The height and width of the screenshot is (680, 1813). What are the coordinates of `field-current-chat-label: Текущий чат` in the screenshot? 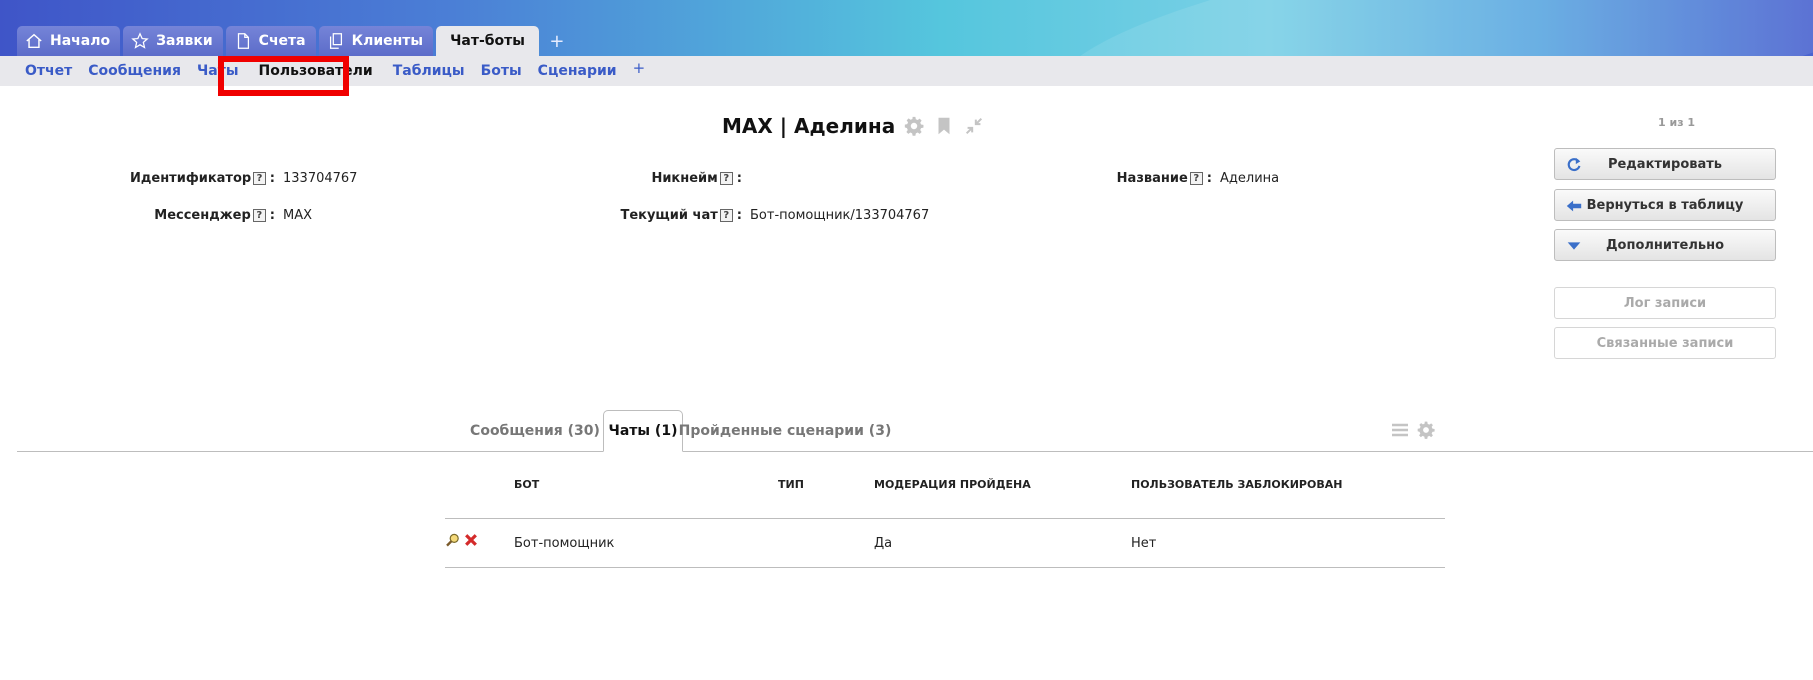 It's located at (669, 215).